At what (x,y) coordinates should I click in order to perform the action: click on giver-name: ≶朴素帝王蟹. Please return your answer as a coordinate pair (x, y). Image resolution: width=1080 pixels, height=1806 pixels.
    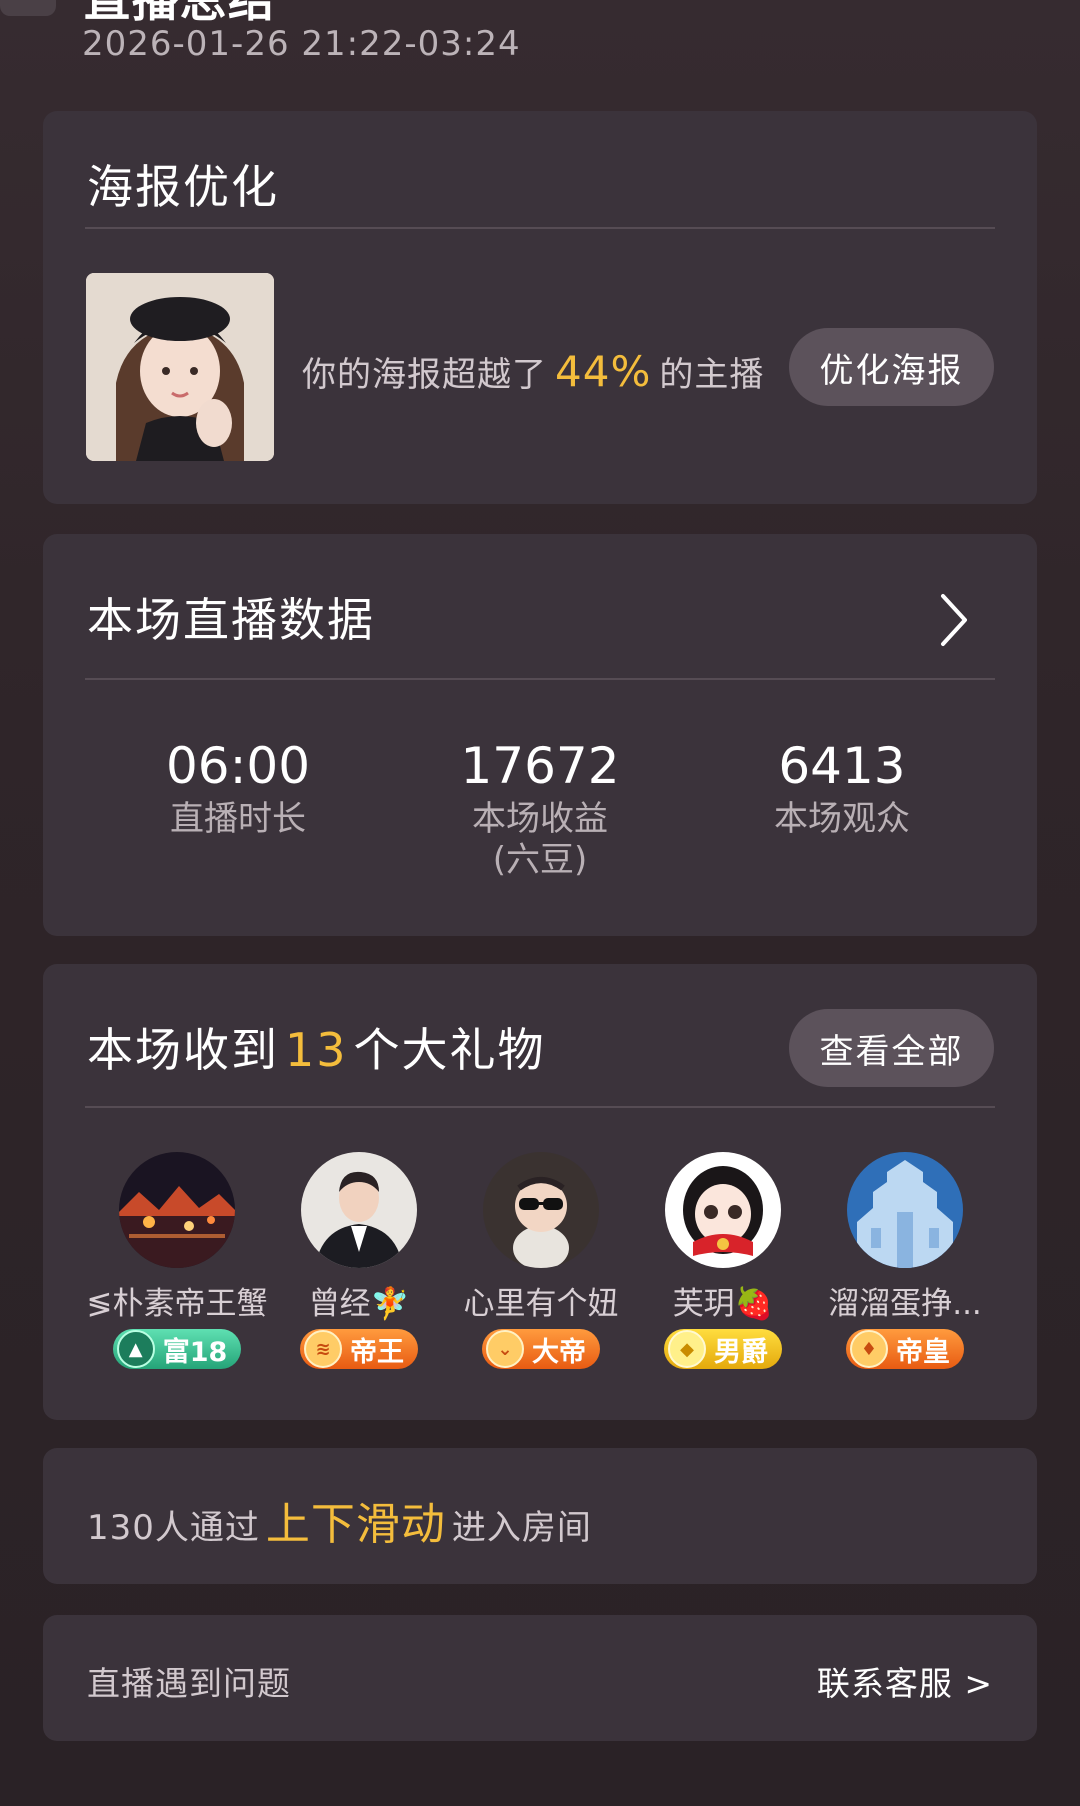
    Looking at the image, I should click on (177, 1304).